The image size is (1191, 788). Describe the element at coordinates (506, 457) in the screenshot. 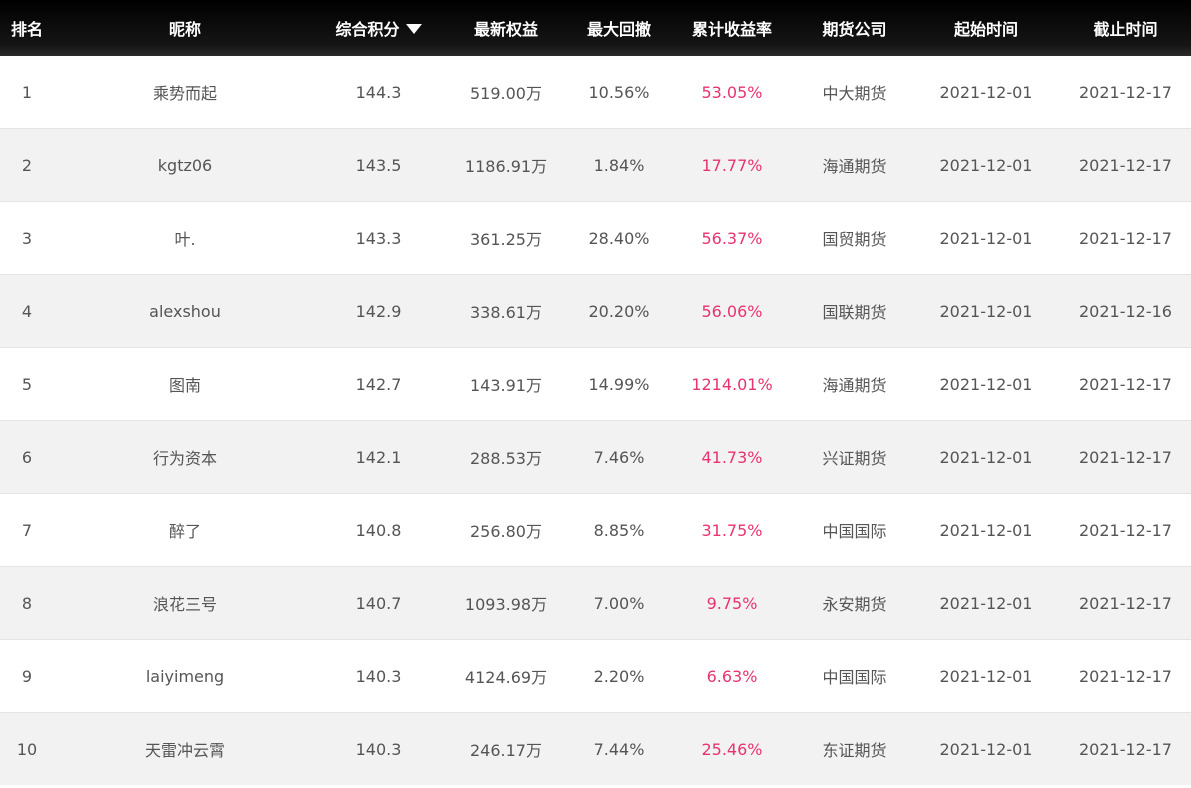

I see `equity-cell: 288.53万` at that location.